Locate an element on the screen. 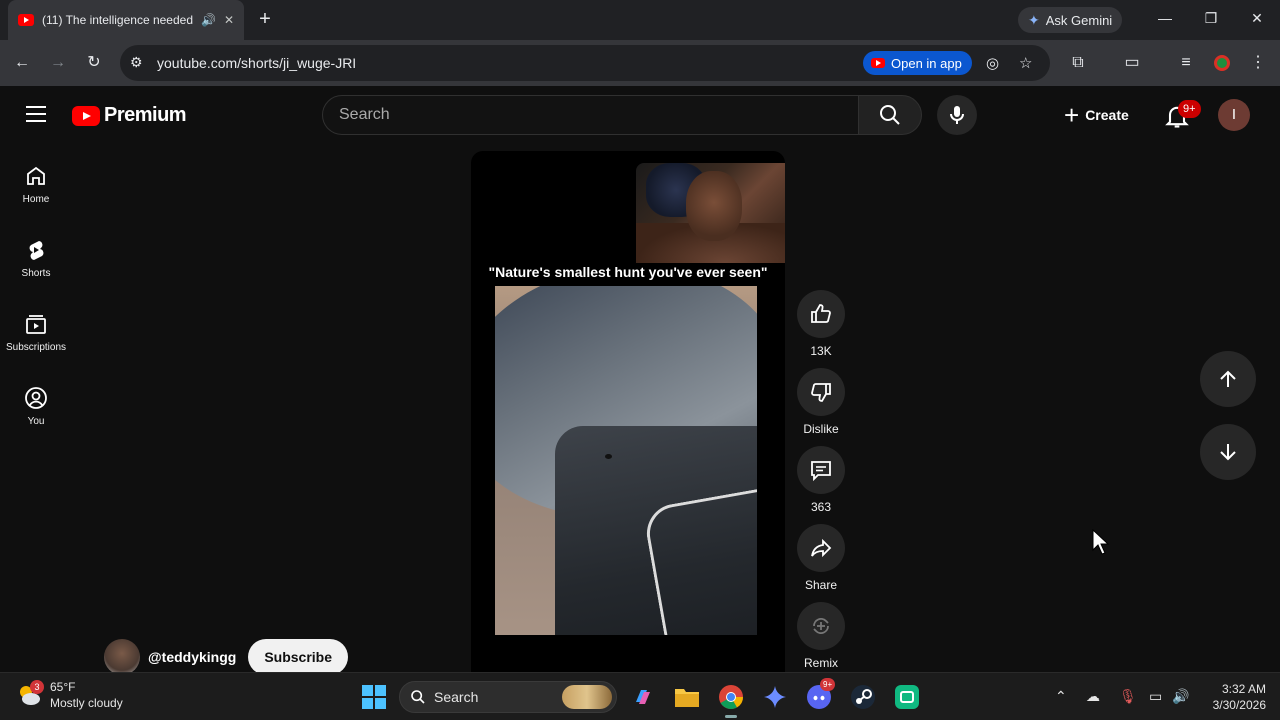 This screenshot has width=1280, height=720. system-clock: 3:32 AM 3/30/2026 is located at coordinates (1233, 697).